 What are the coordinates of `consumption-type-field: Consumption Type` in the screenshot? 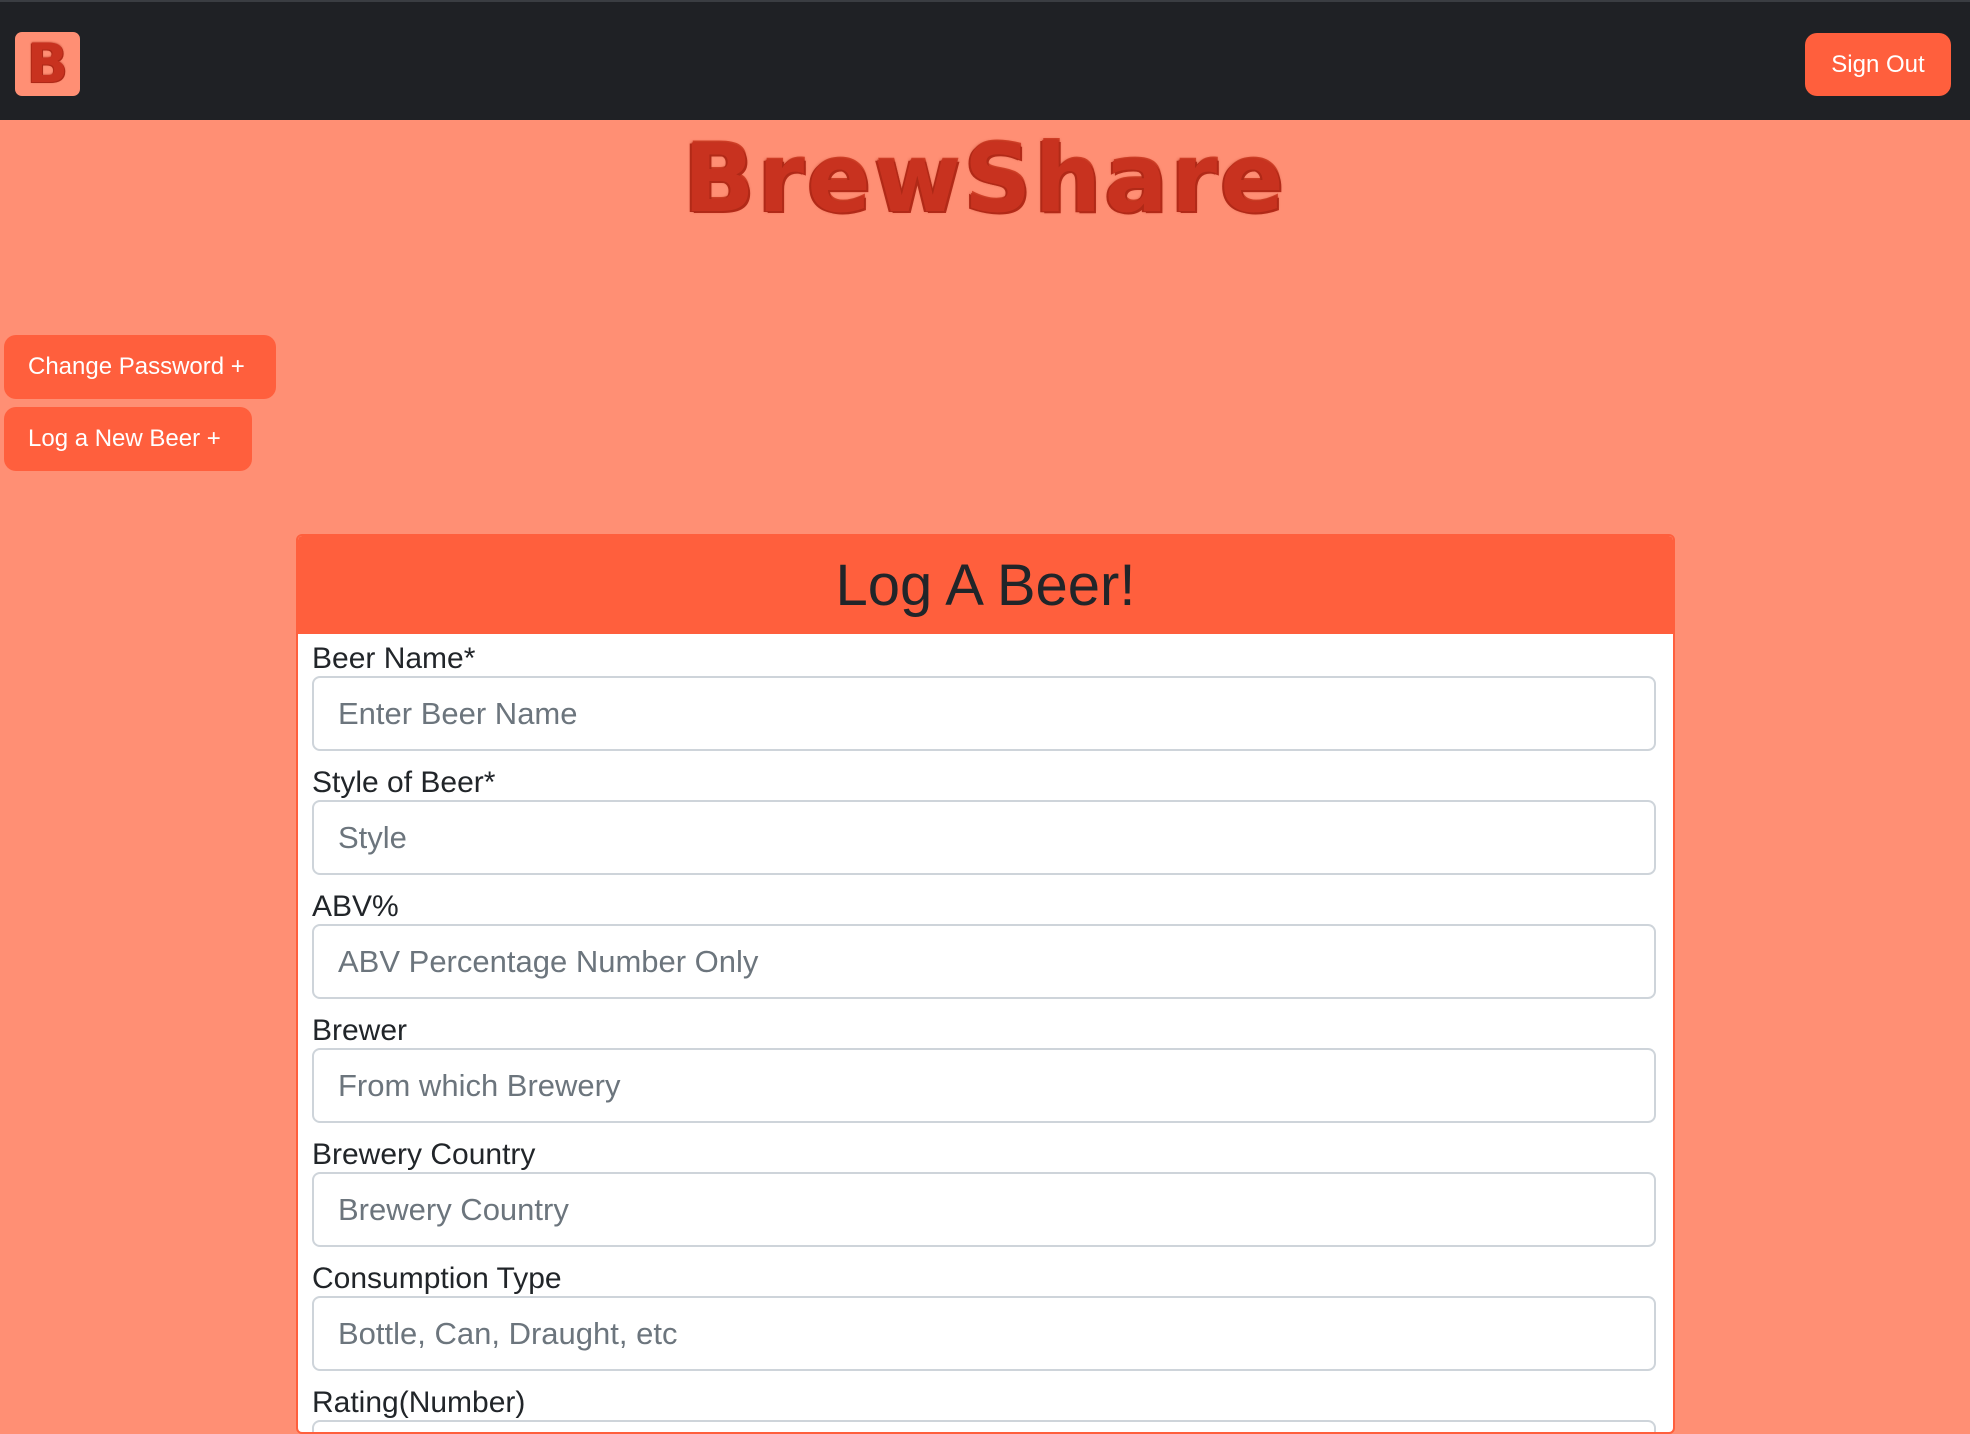 It's located at (985, 1312).